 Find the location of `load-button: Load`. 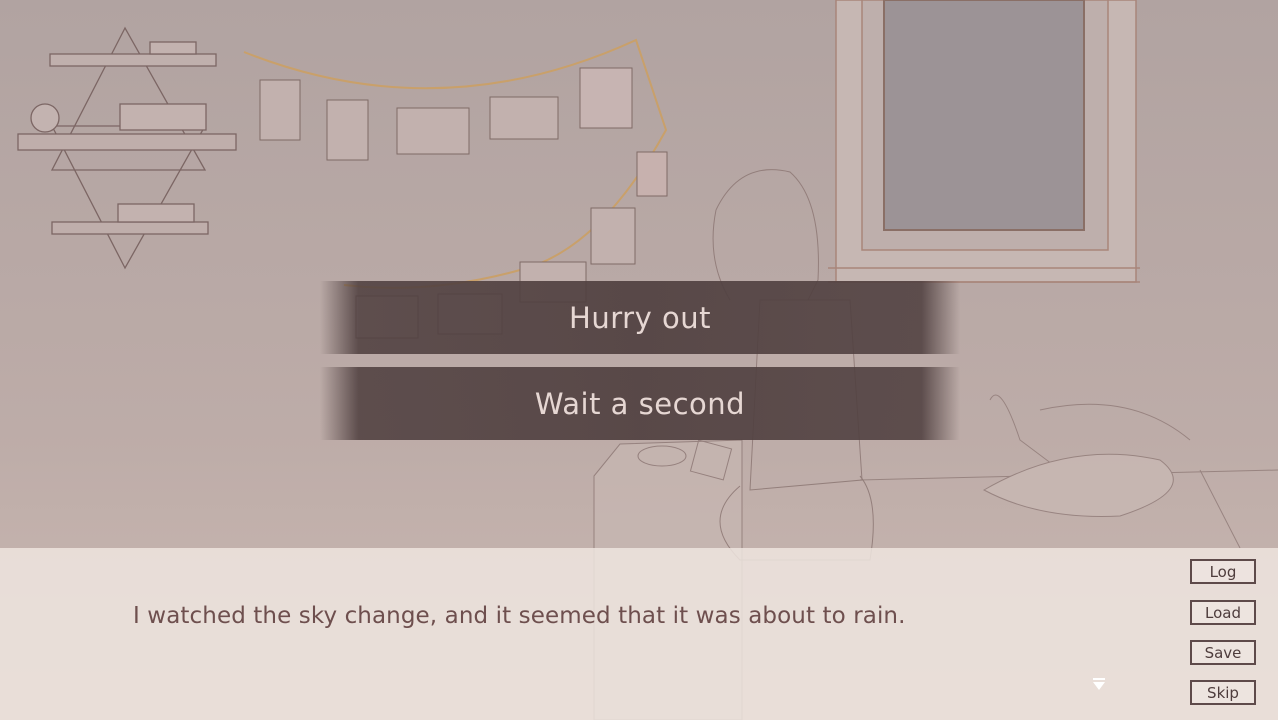

load-button: Load is located at coordinates (1223, 612).